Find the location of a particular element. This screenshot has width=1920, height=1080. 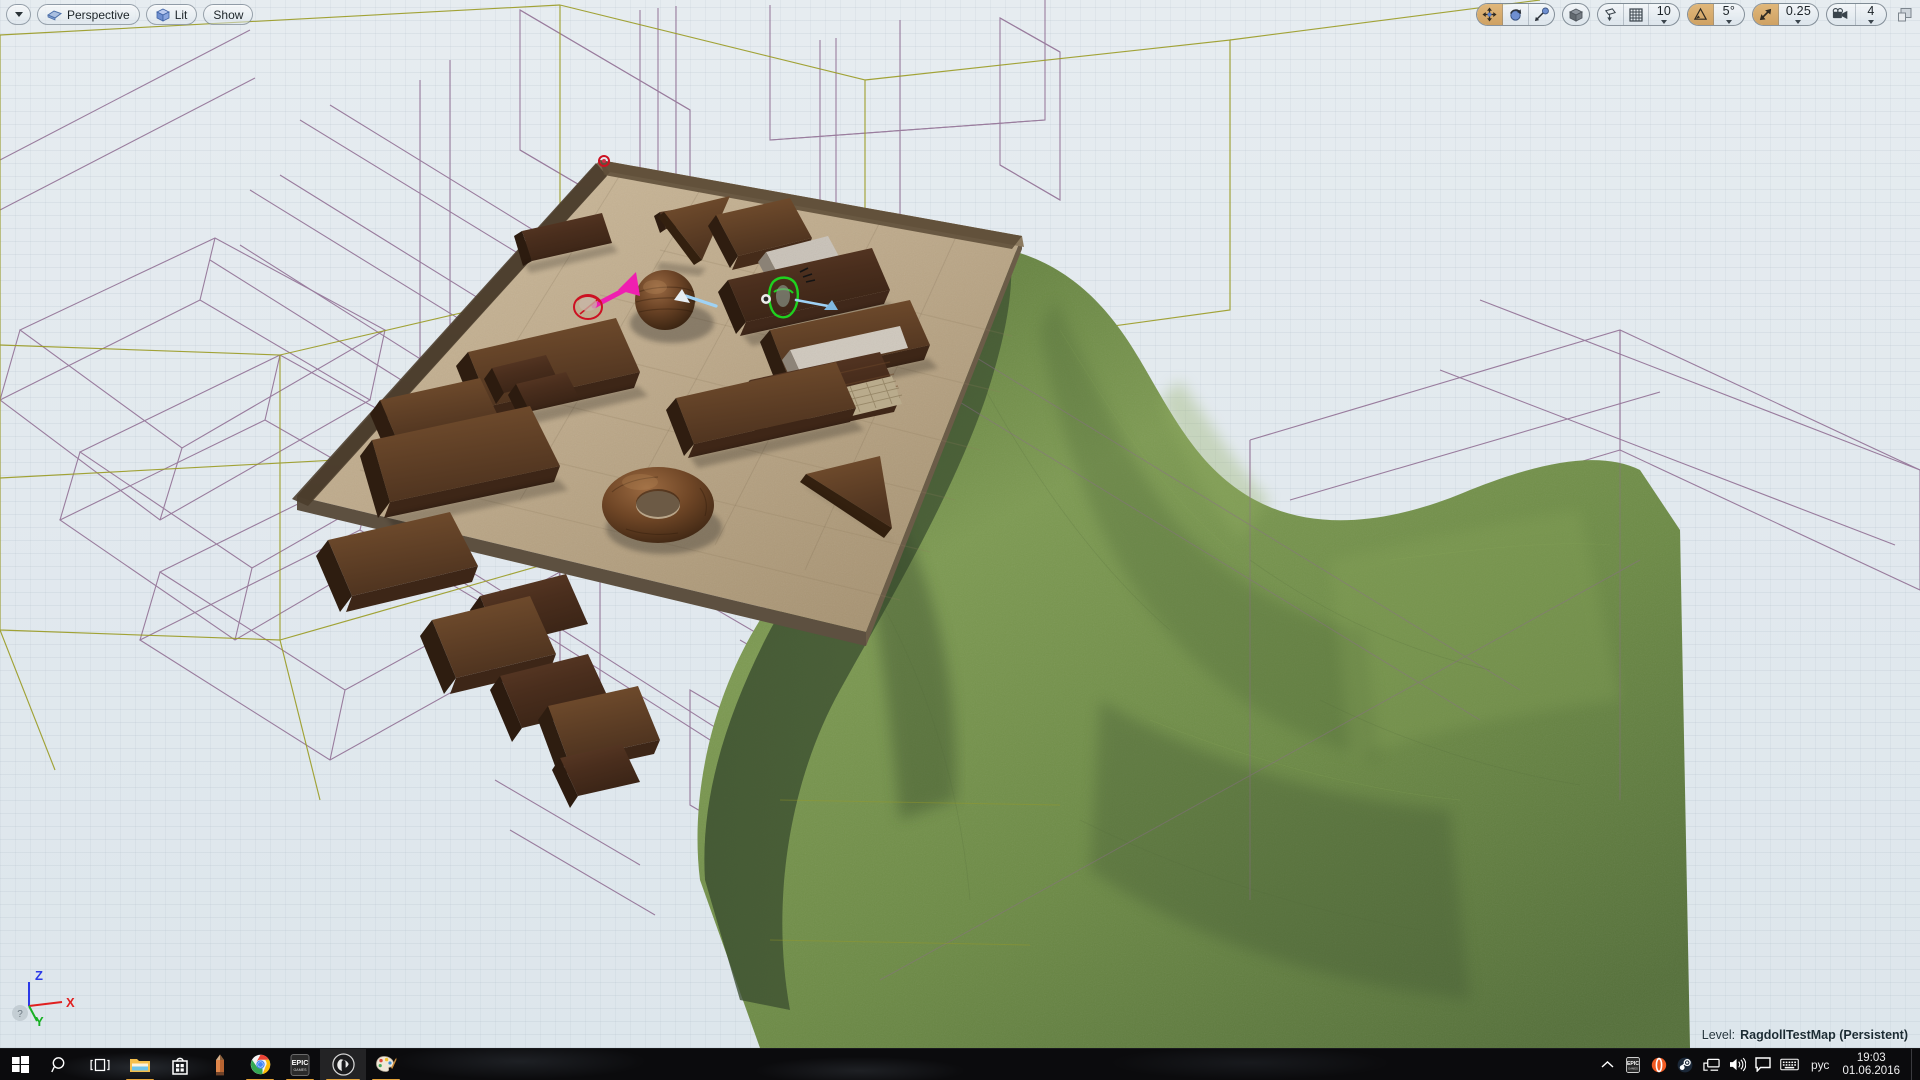

movie-camera-icon is located at coordinates (1840, 13).